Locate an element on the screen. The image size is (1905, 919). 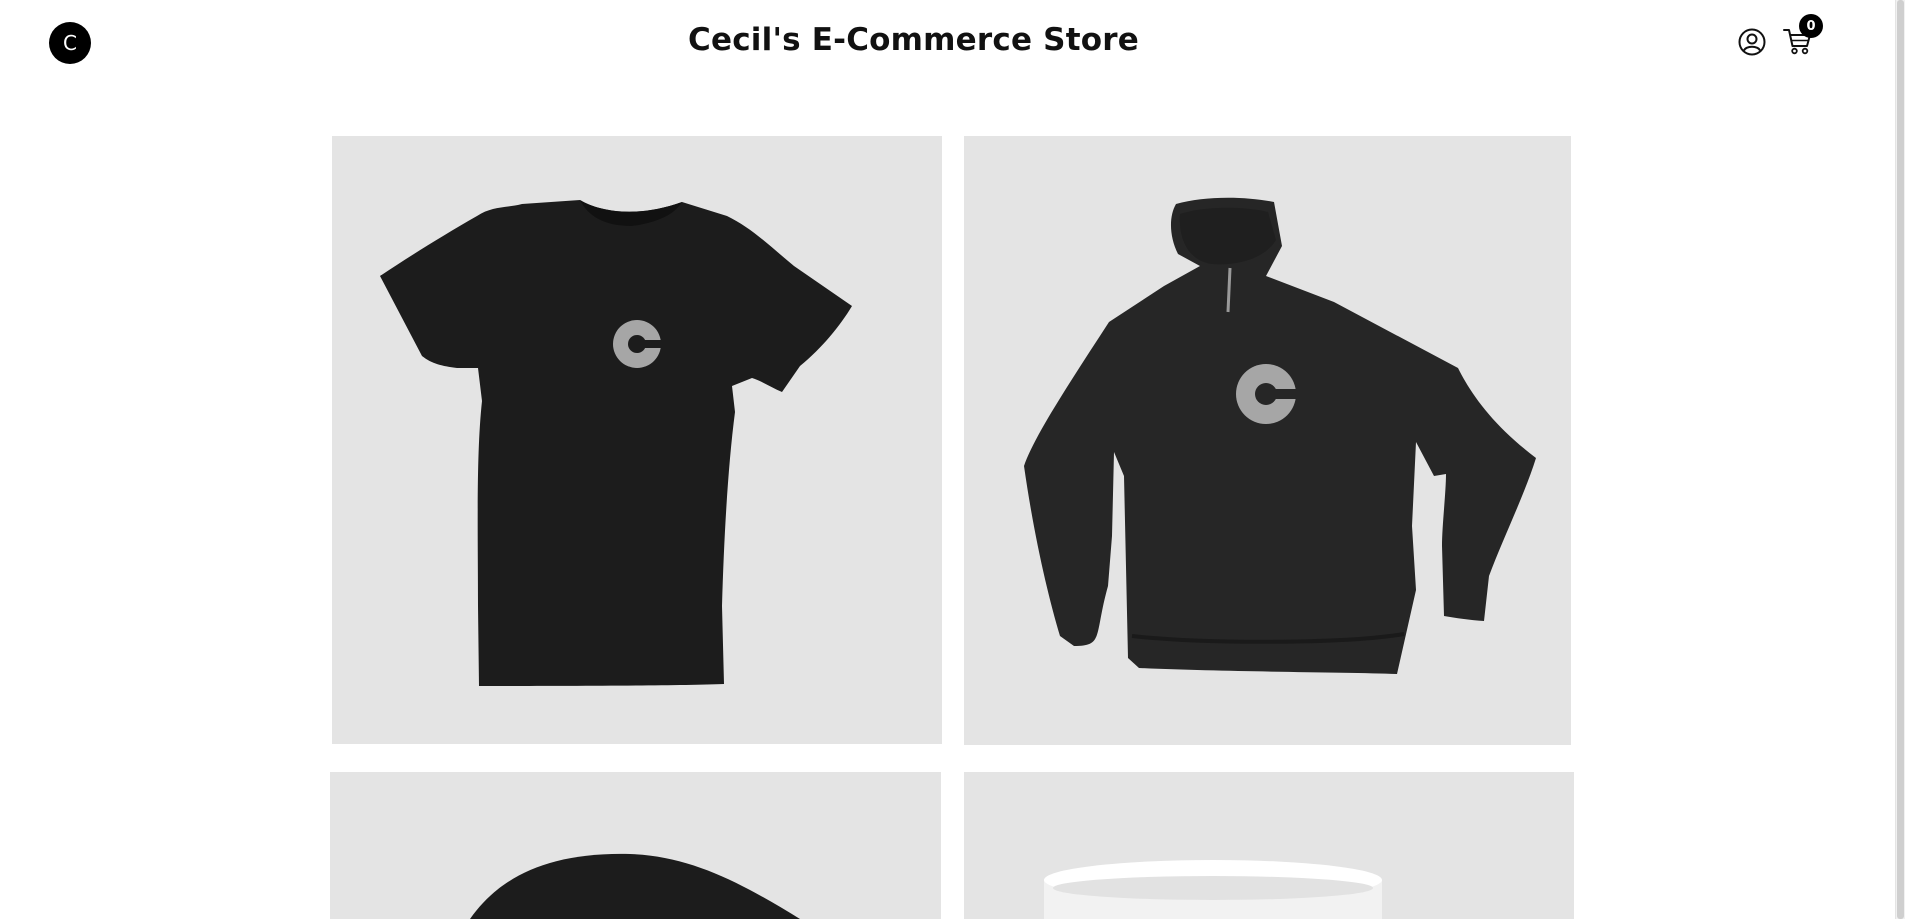
scrollbar-thumb is located at coordinates (1900, 459).